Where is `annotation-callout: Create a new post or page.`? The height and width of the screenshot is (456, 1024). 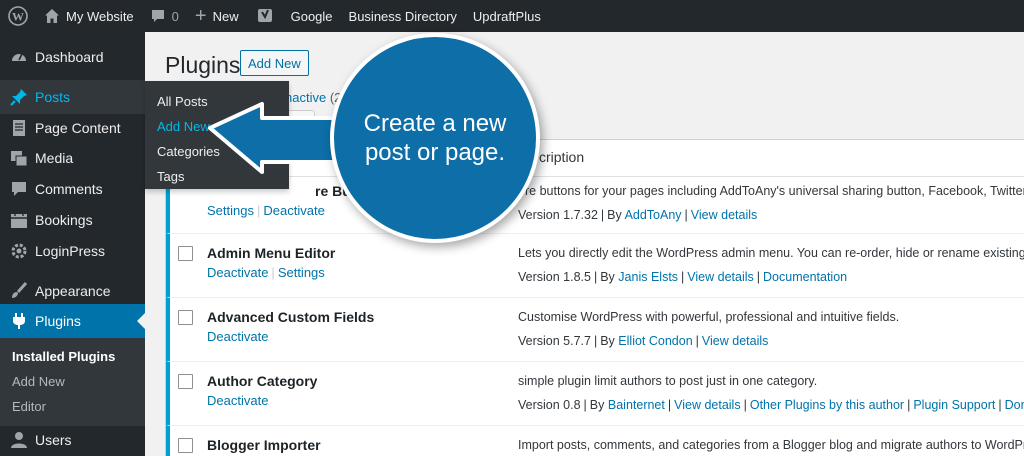
annotation-callout: Create a new post or page. is located at coordinates (435, 138).